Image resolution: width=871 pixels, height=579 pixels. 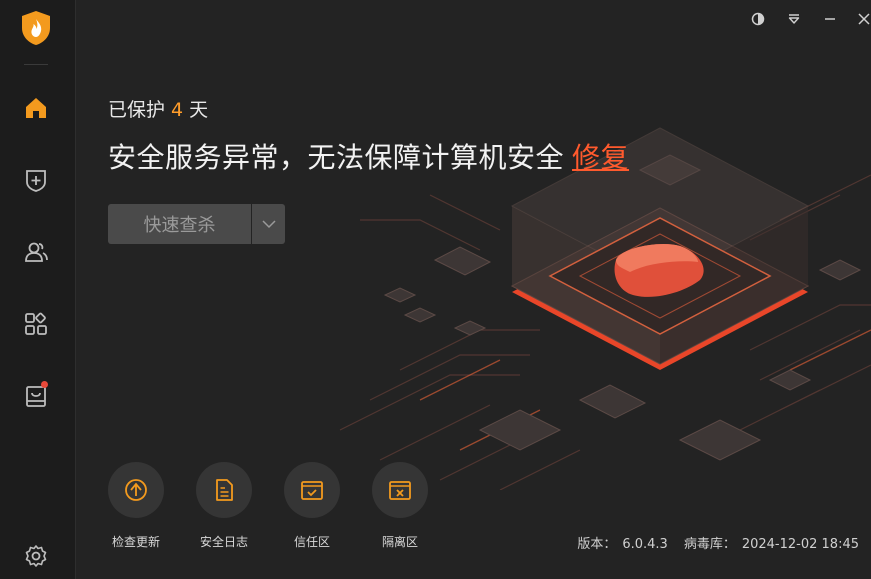 I want to click on quick-scan-button: 快速查杀, so click(x=179, y=224).